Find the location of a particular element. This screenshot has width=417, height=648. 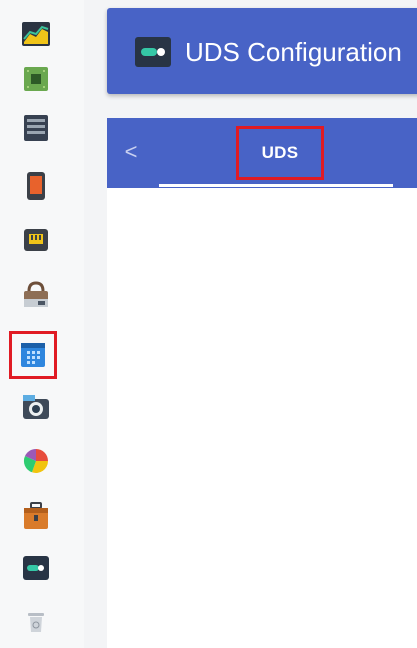

briefcase-icon is located at coordinates (36, 516).